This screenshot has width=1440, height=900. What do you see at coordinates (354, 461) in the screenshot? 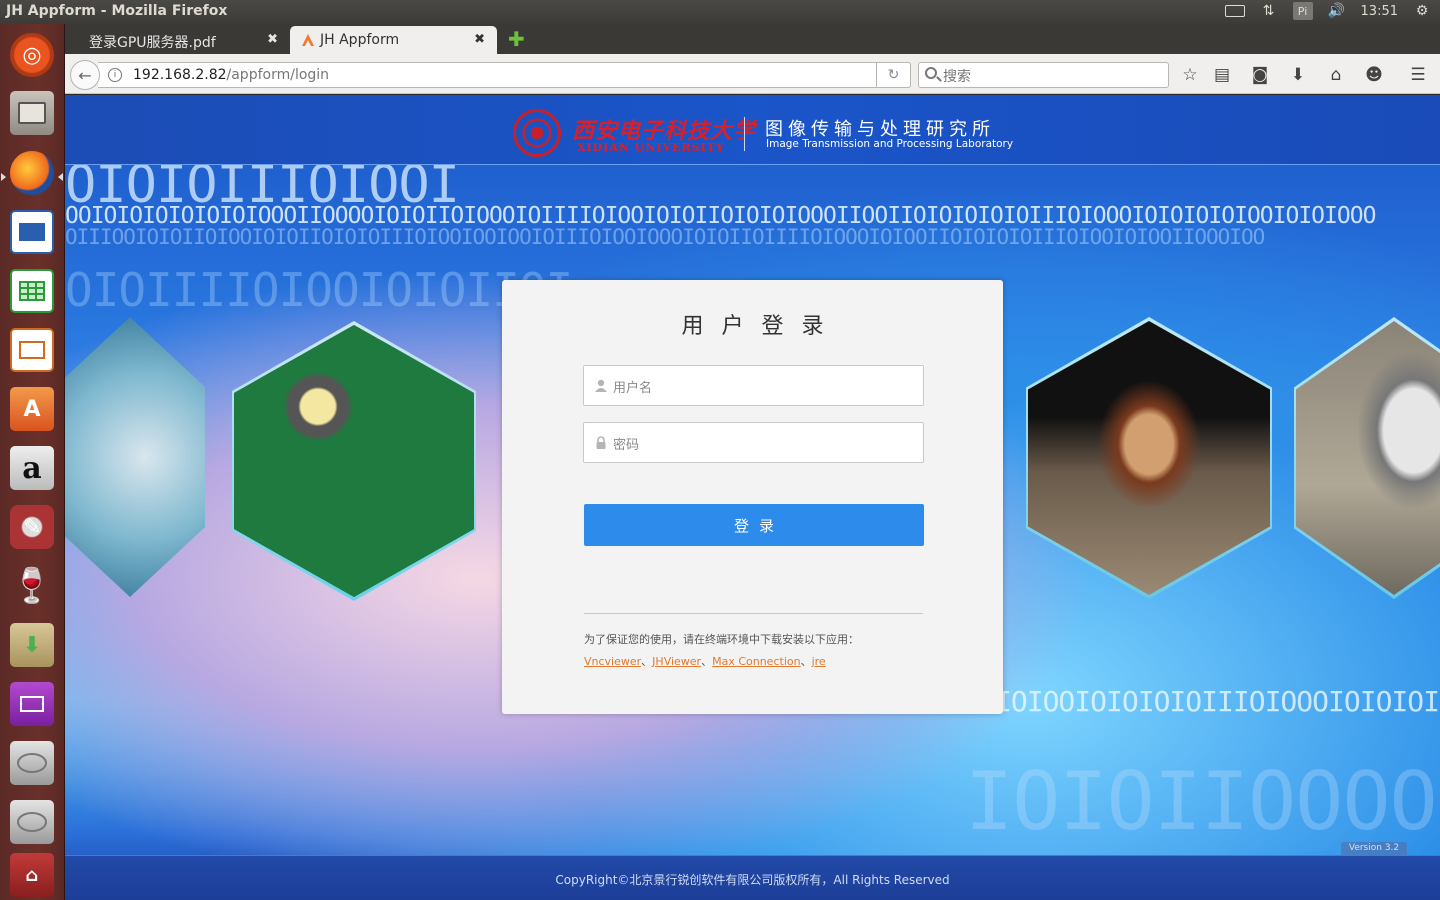
I see `circuit-board-hexagon-image` at bounding box center [354, 461].